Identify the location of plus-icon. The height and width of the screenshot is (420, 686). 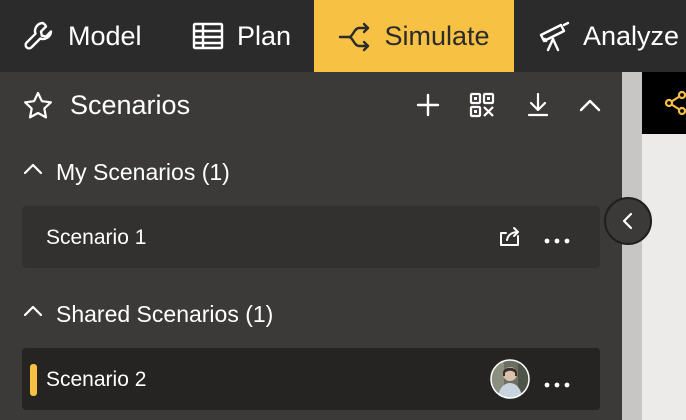
(428, 105).